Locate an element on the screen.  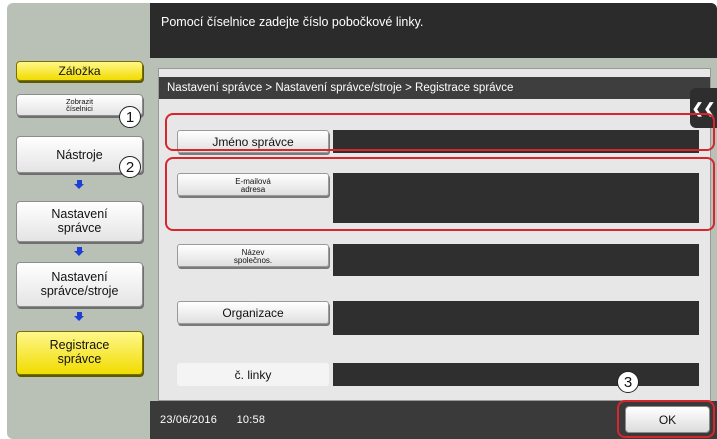
date-text: 23/06/2016 is located at coordinates (189, 420).